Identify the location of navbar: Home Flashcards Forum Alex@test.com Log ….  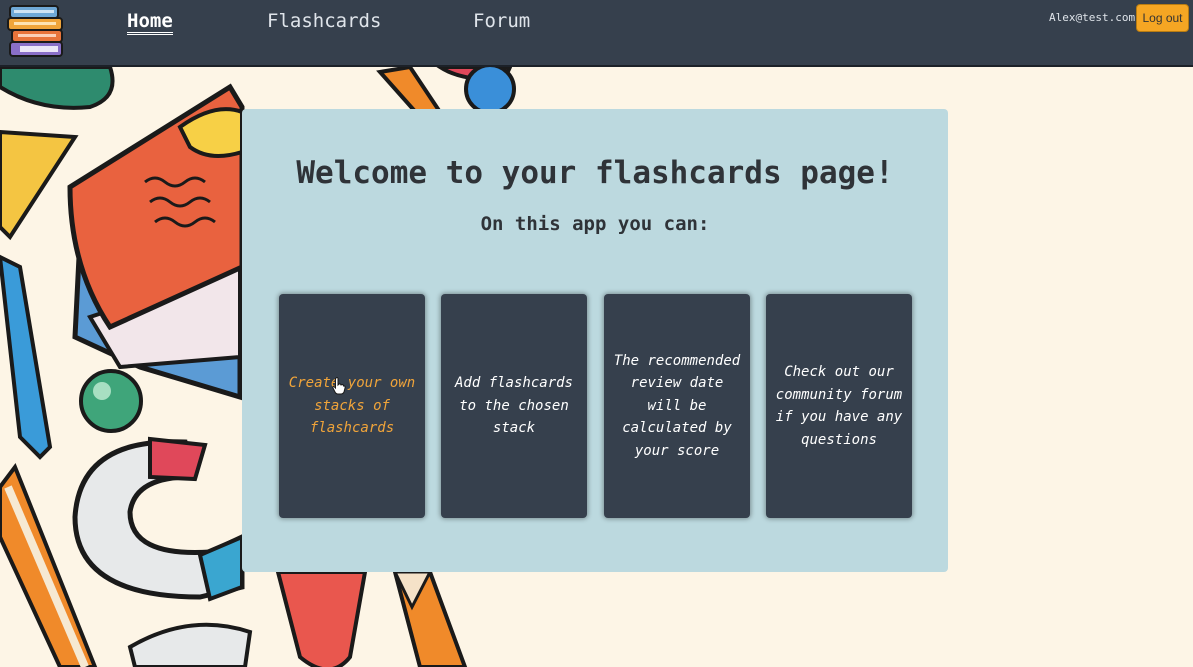
(596, 33).